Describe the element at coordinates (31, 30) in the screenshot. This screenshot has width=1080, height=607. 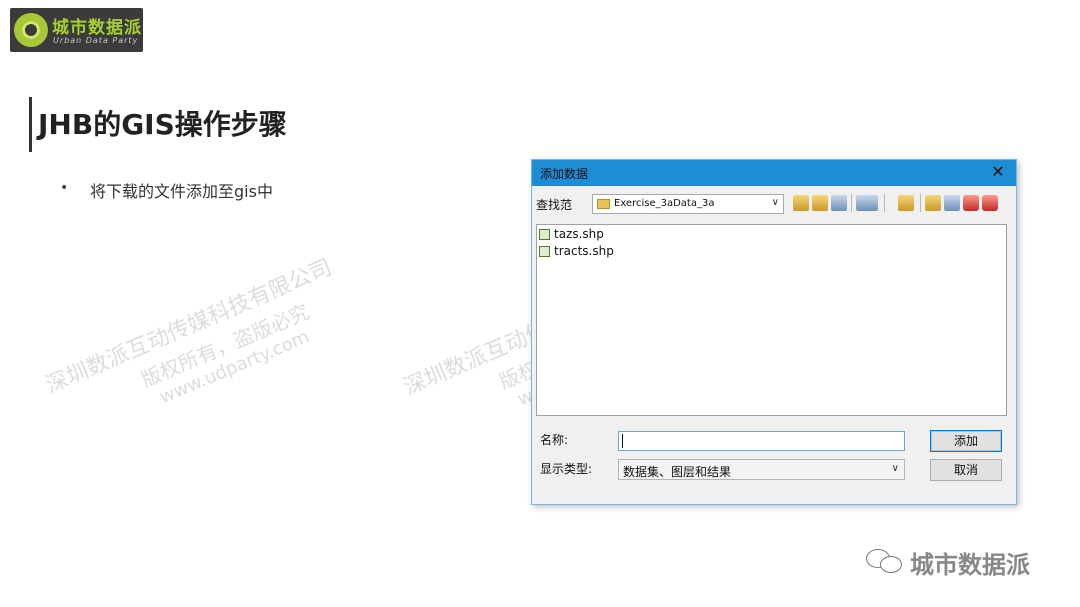
I see `logo-badge-icon` at that location.